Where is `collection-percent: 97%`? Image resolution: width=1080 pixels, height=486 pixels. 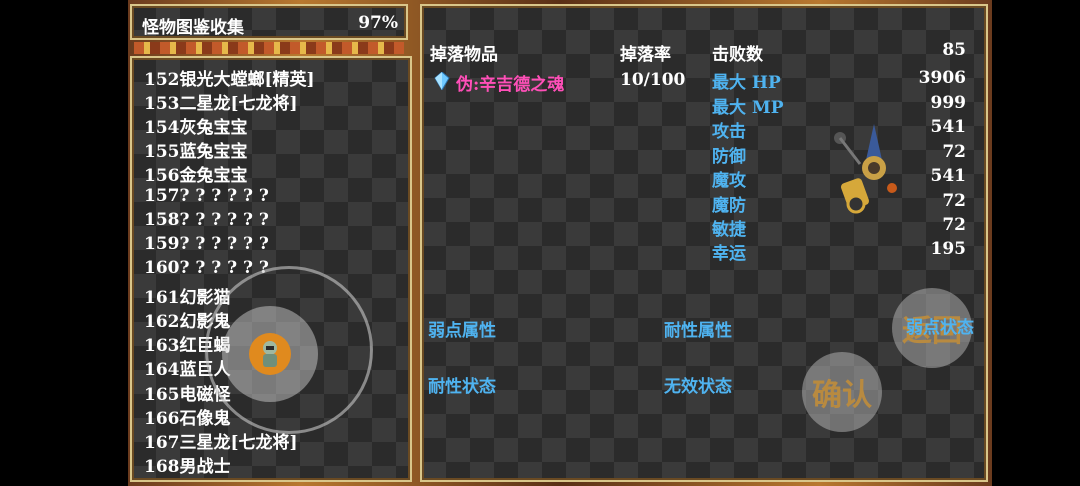
collection-percent: 97% is located at coordinates (378, 23).